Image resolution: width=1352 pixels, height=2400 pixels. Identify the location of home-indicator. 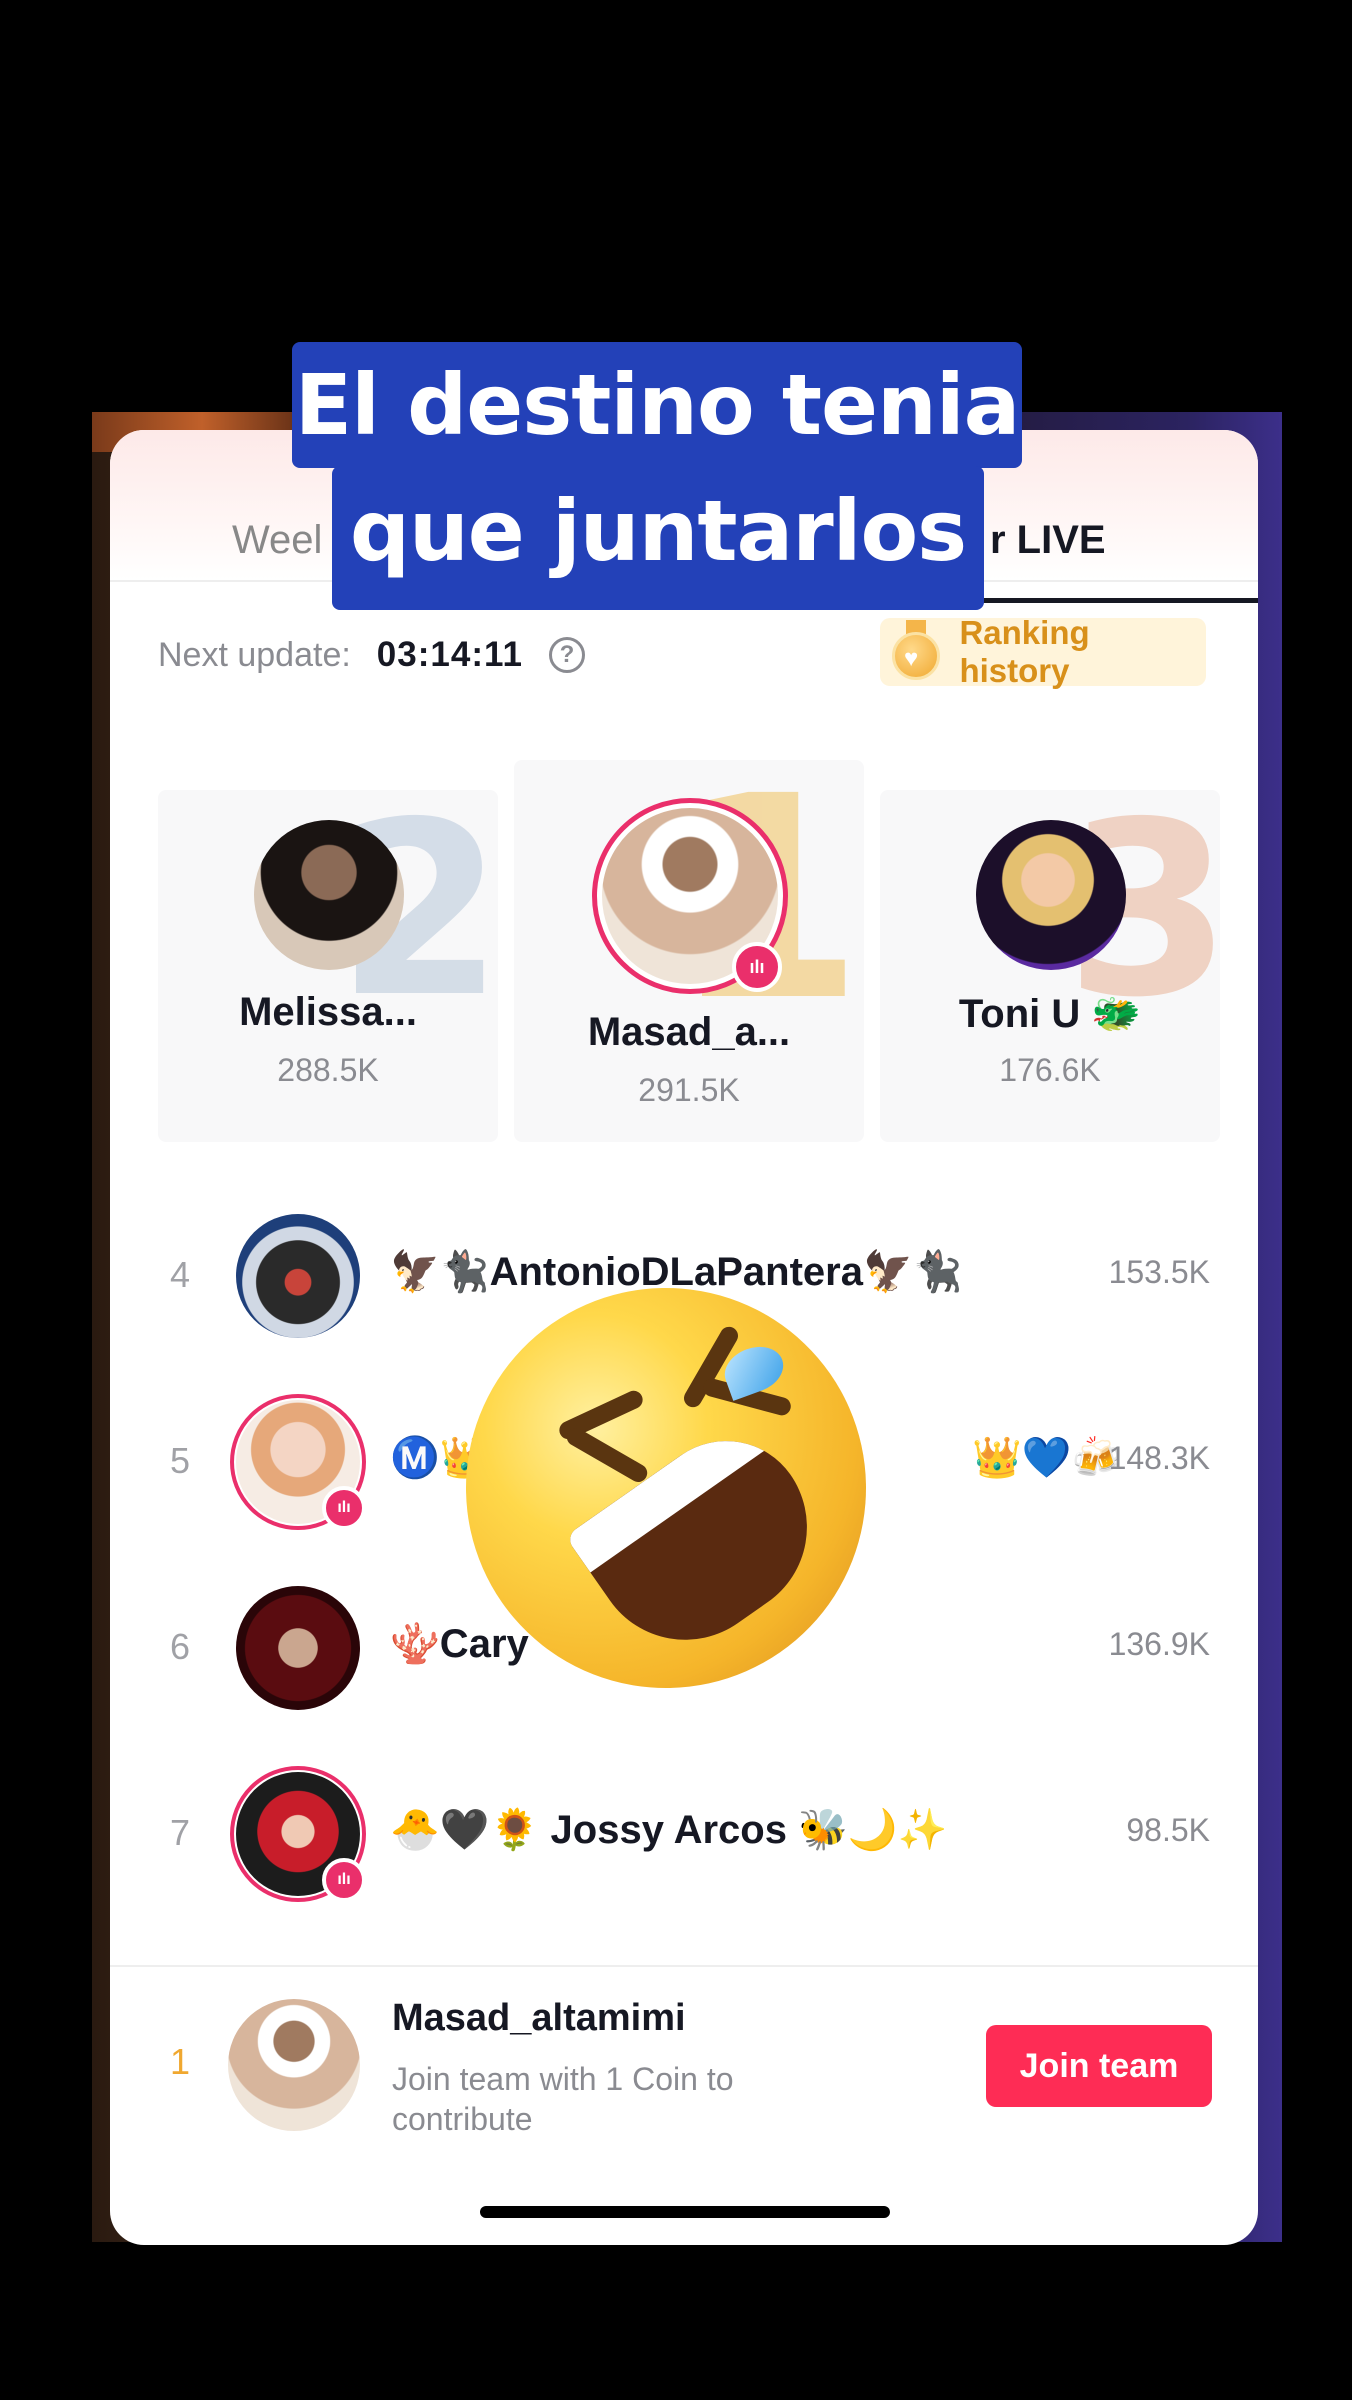
(685, 2212).